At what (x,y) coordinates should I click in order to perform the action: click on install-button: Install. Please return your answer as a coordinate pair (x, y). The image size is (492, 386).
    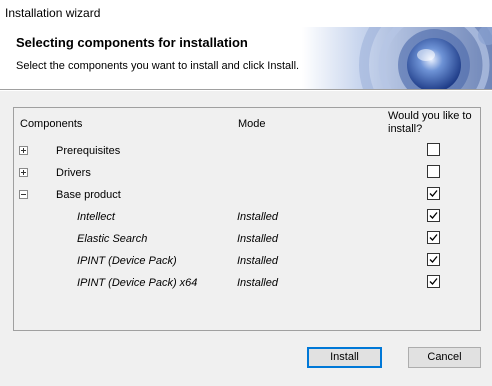
    Looking at the image, I should click on (344, 357).